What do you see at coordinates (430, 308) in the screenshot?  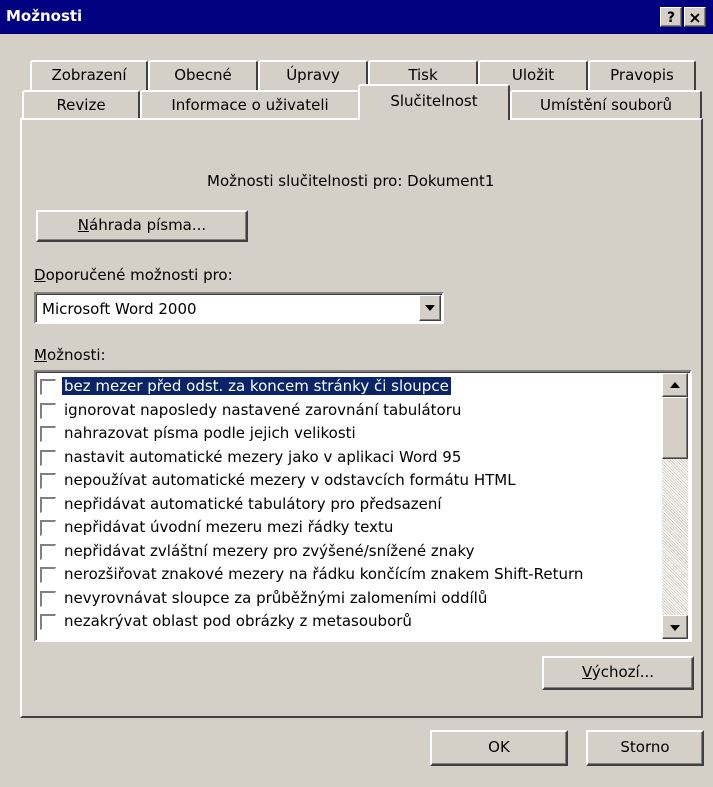 I see `chevron-down-icon` at bounding box center [430, 308].